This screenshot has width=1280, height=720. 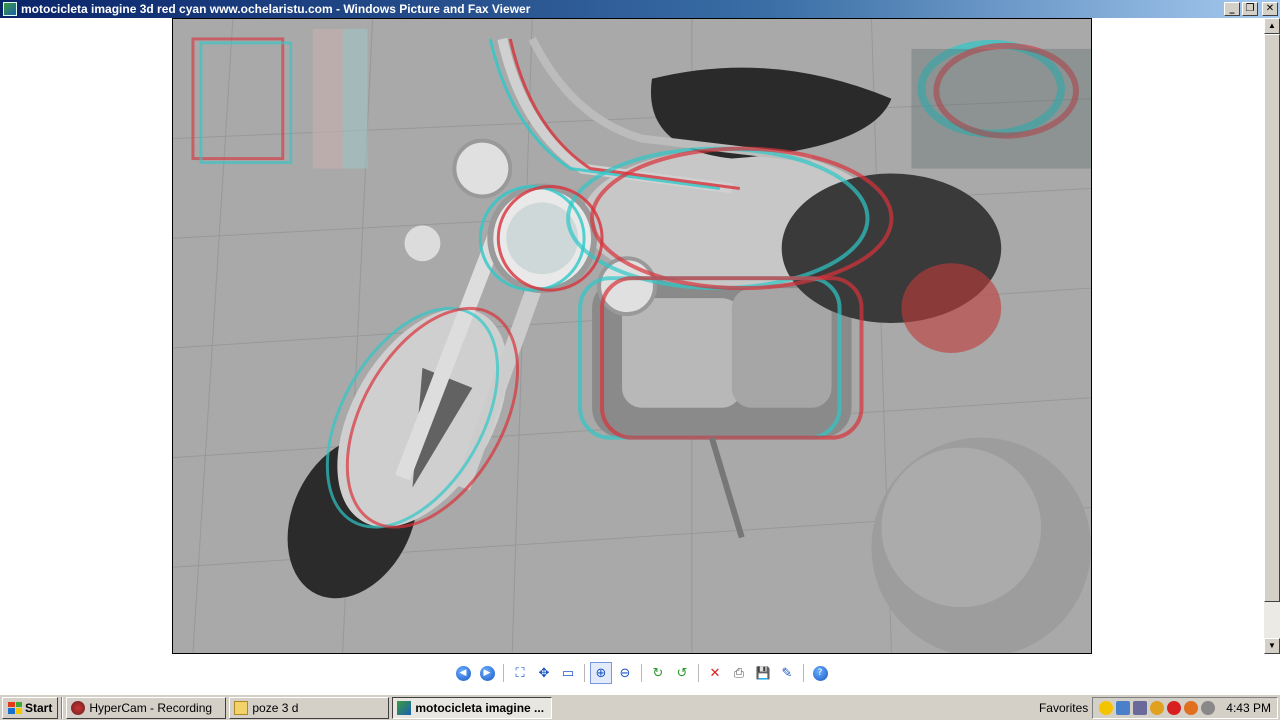 I want to click on rotate-clockwise-icon: ↻, so click(x=658, y=673).